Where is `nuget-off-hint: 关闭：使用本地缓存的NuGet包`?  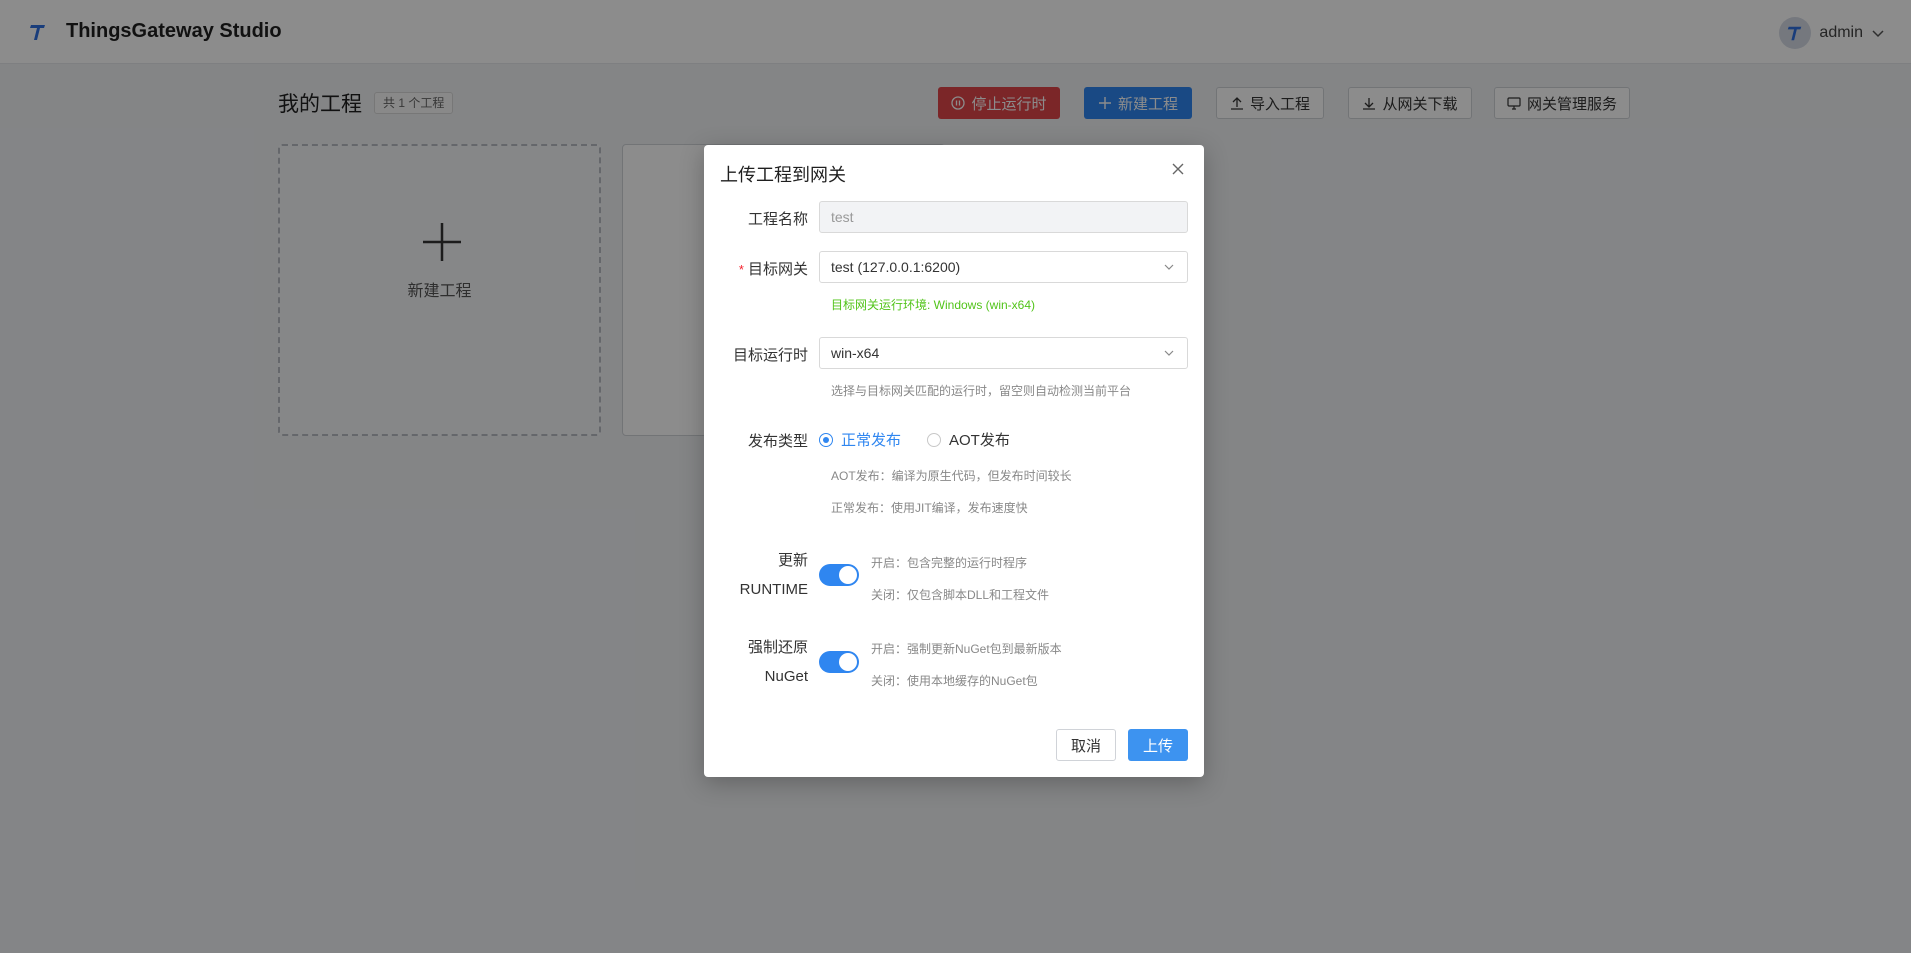 nuget-off-hint: 关闭：使用本地缓存的NuGet包 is located at coordinates (954, 681).